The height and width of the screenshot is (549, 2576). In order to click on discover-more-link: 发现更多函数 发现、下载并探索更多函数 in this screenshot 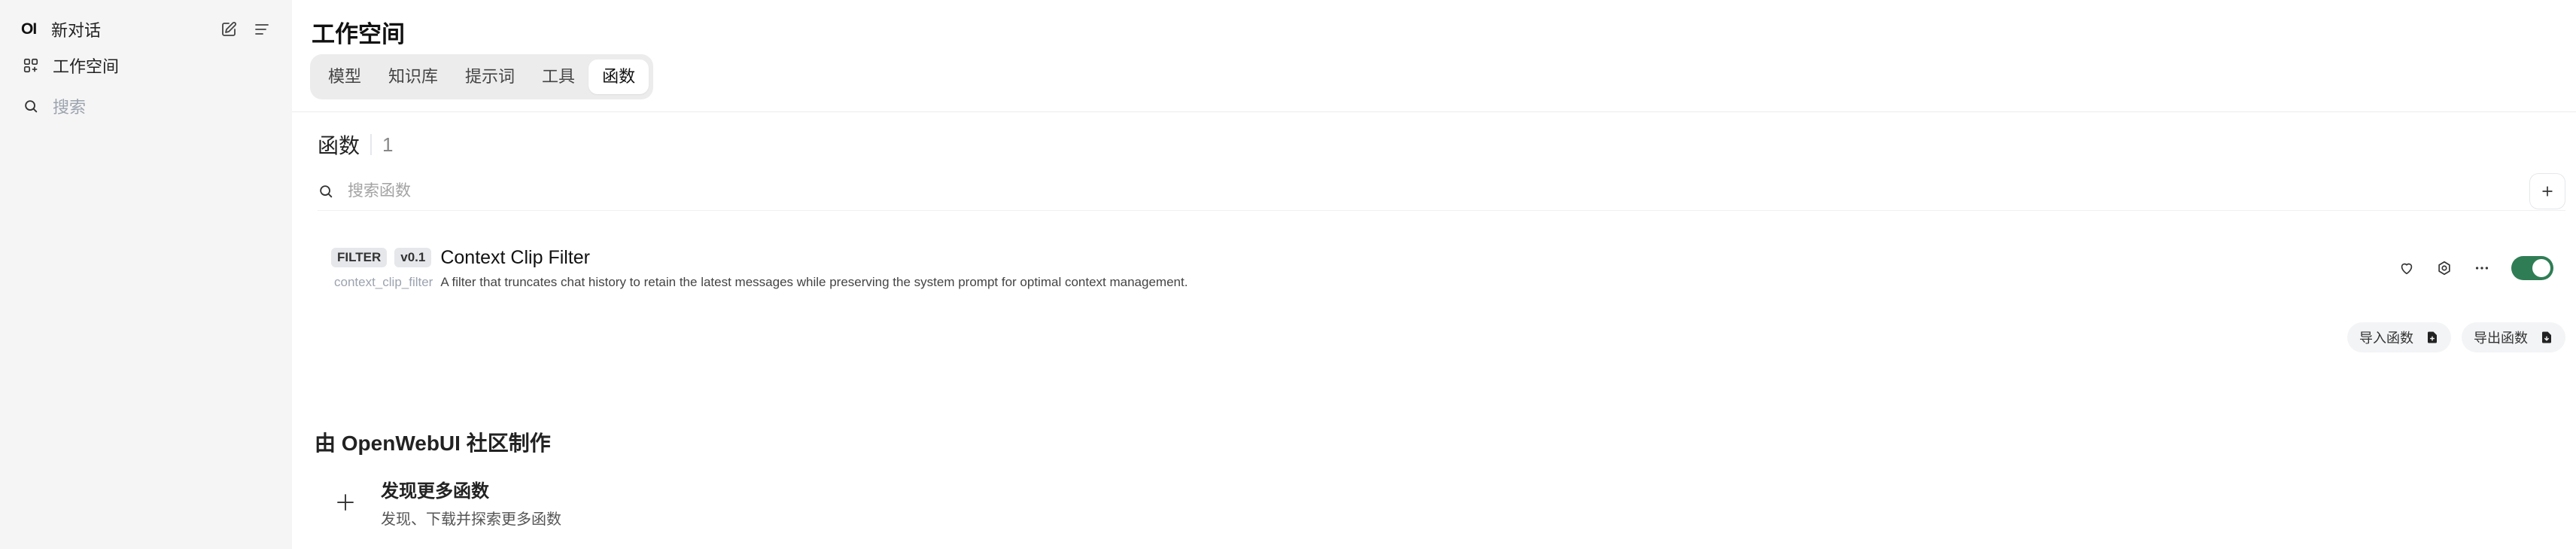, I will do `click(442, 502)`.